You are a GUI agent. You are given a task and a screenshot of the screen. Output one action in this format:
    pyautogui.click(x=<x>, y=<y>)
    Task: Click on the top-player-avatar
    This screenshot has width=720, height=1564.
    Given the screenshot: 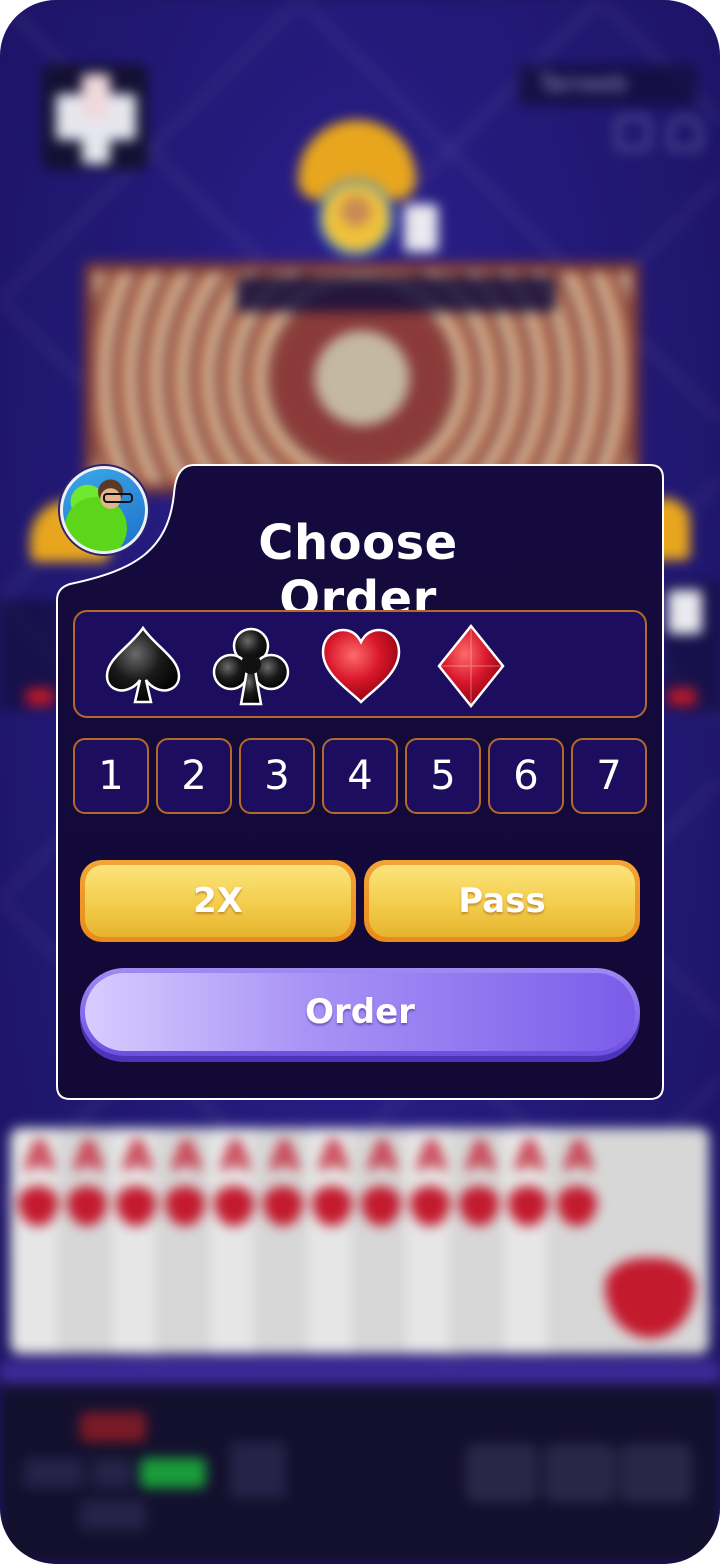 What is the action you would take?
    pyautogui.click(x=356, y=218)
    